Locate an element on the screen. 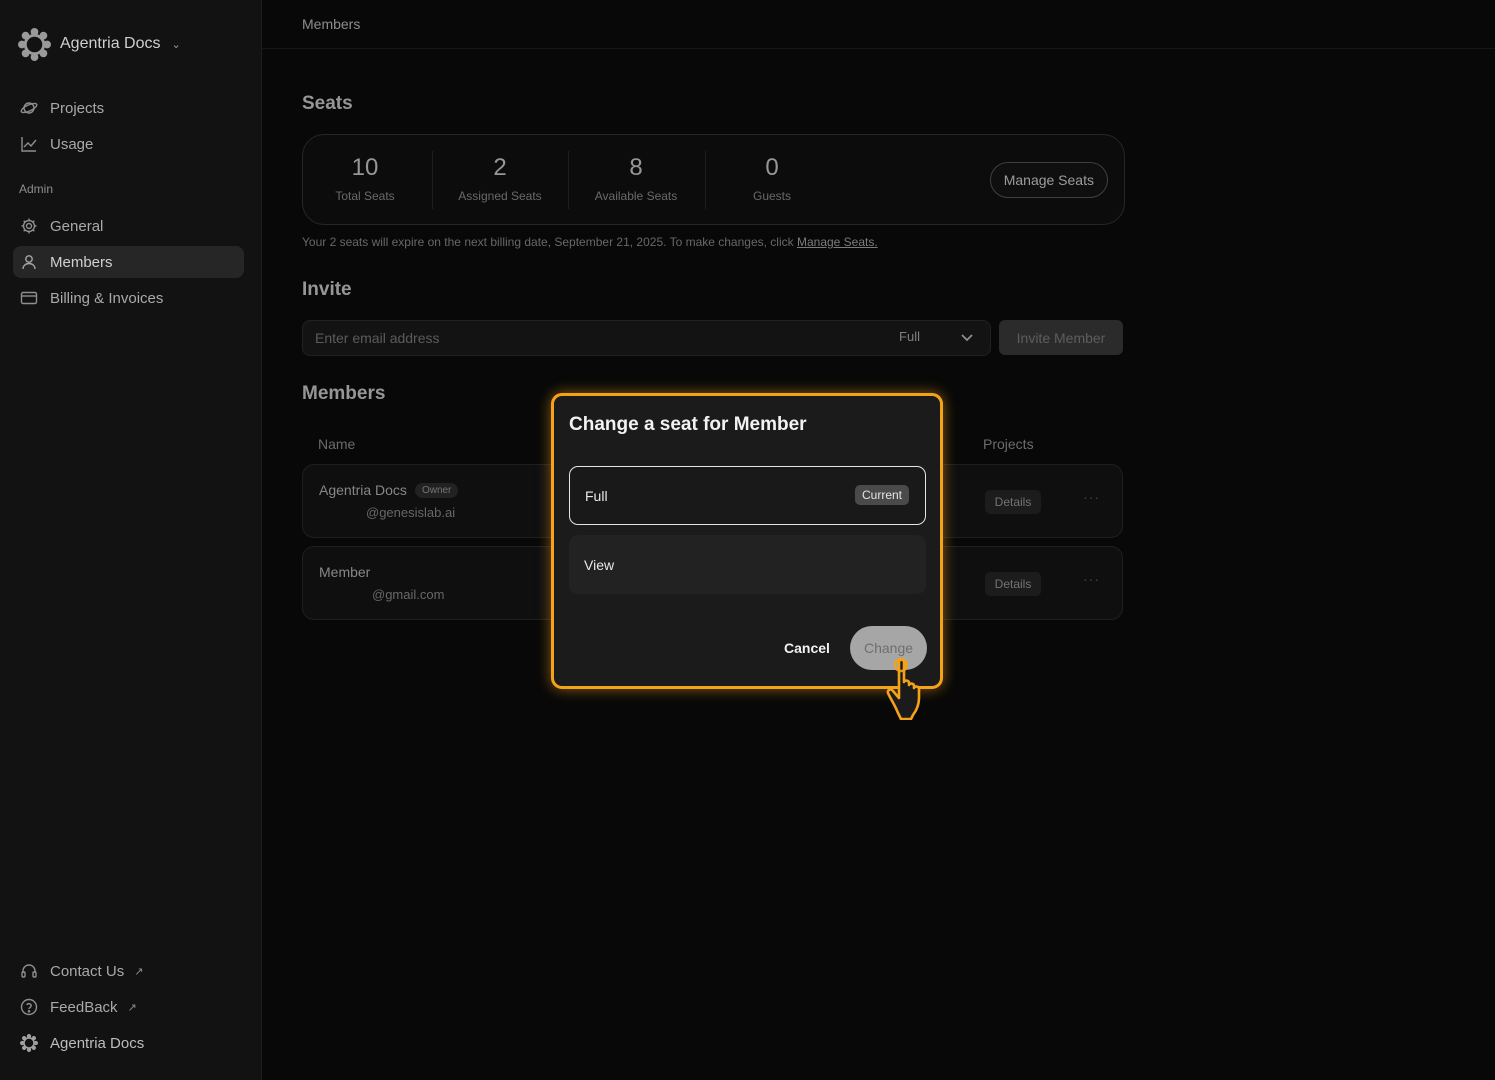 The height and width of the screenshot is (1080, 1495). sidebar-item-feedback: FeedBack ↗ is located at coordinates (128, 1007).